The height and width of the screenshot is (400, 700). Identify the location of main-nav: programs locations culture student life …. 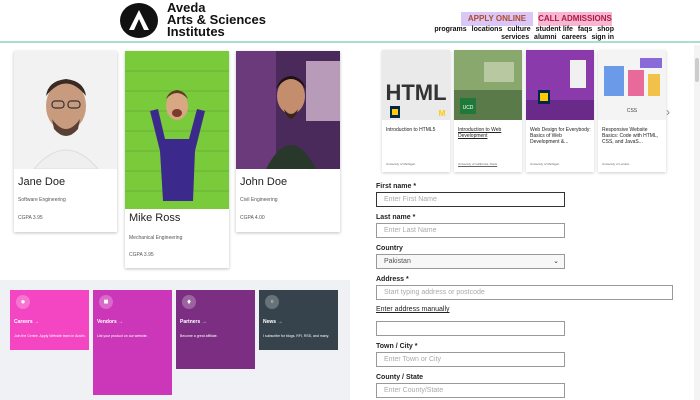
(519, 33).